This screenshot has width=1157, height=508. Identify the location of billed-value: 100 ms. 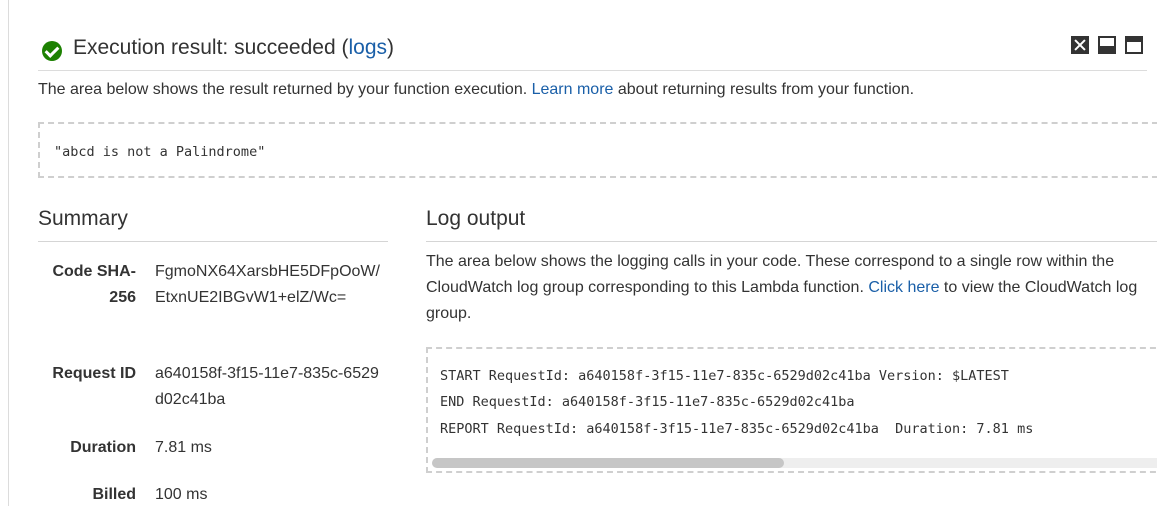
(181, 494).